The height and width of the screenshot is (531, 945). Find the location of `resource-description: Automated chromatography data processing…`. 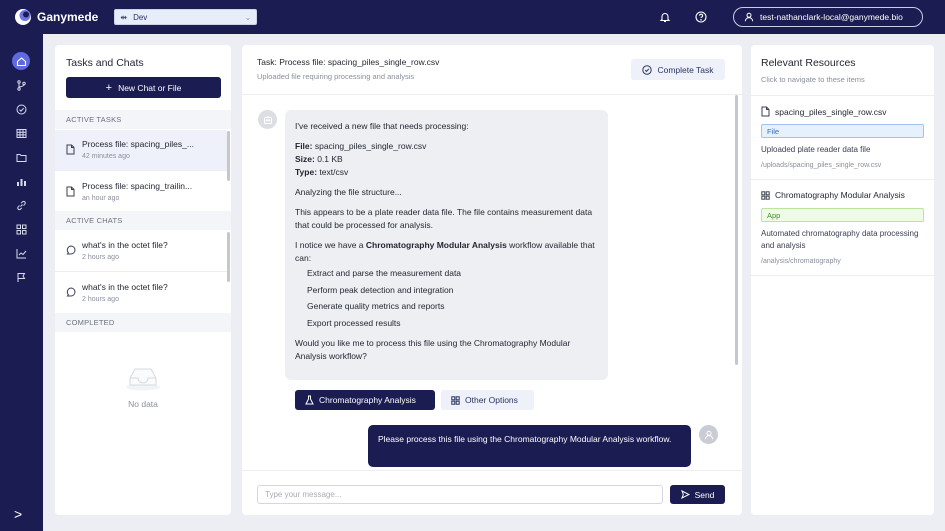

resource-description: Automated chromatography data processing… is located at coordinates (840, 239).